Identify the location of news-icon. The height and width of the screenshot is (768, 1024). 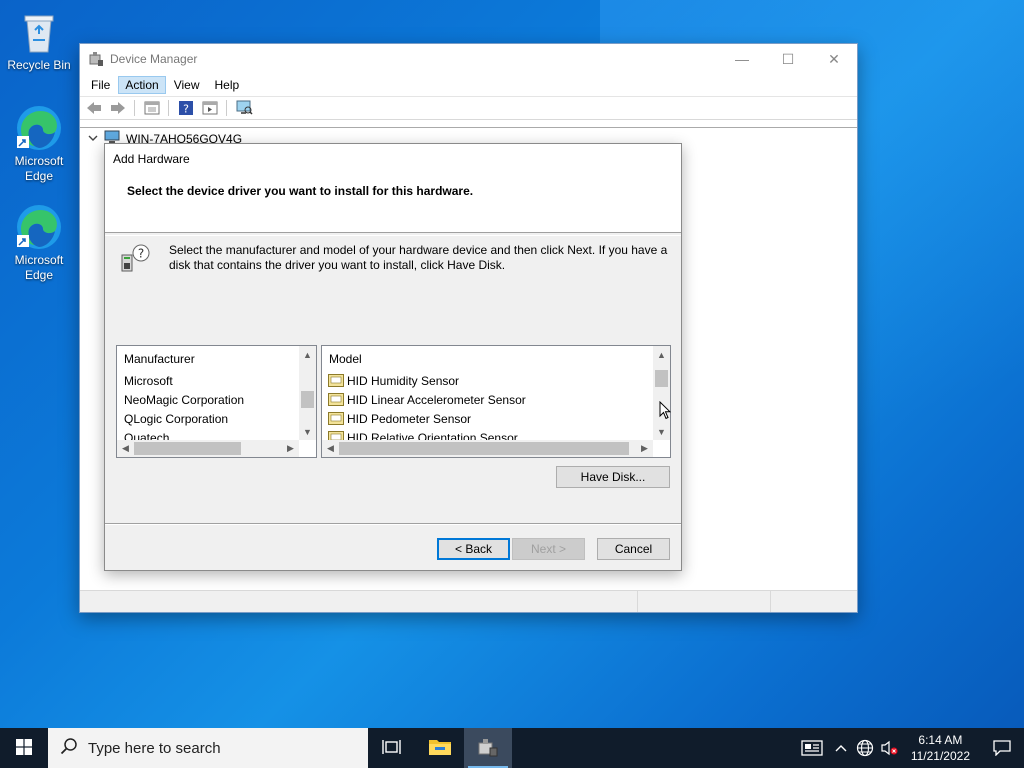
(812, 748).